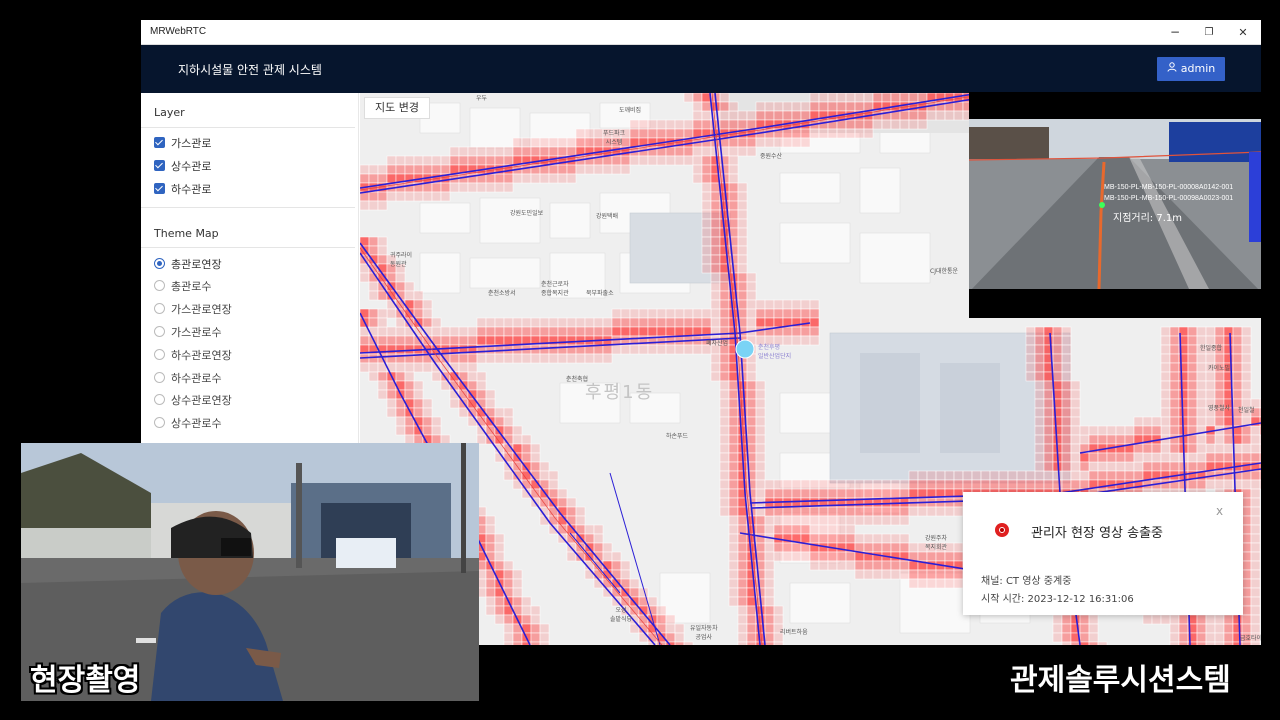 The width and height of the screenshot is (1280, 720). Describe the element at coordinates (182, 167) in the screenshot. I see `layer-item-water: 상수관로` at that location.